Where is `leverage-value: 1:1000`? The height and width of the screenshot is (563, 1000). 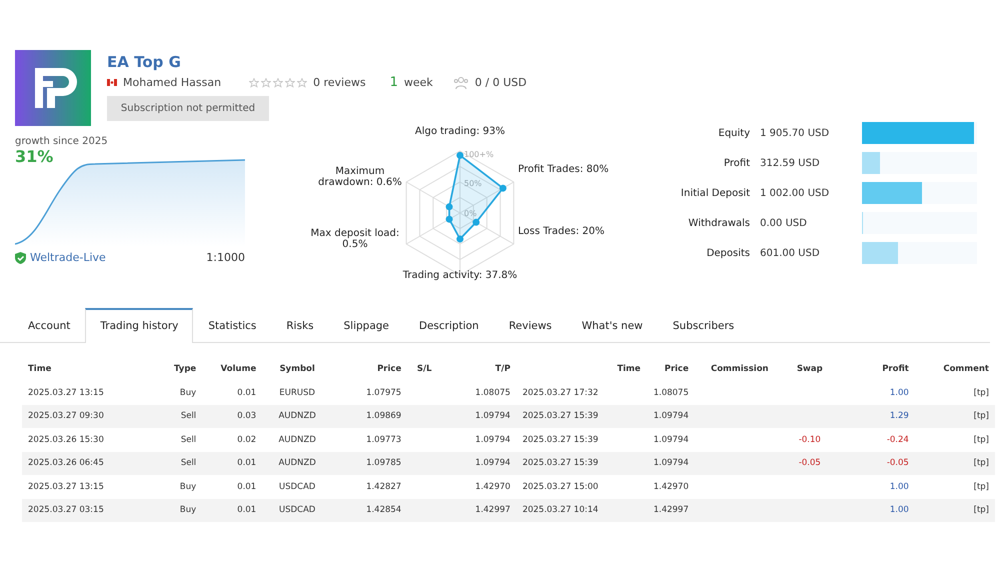
leverage-value: 1:1000 is located at coordinates (225, 257).